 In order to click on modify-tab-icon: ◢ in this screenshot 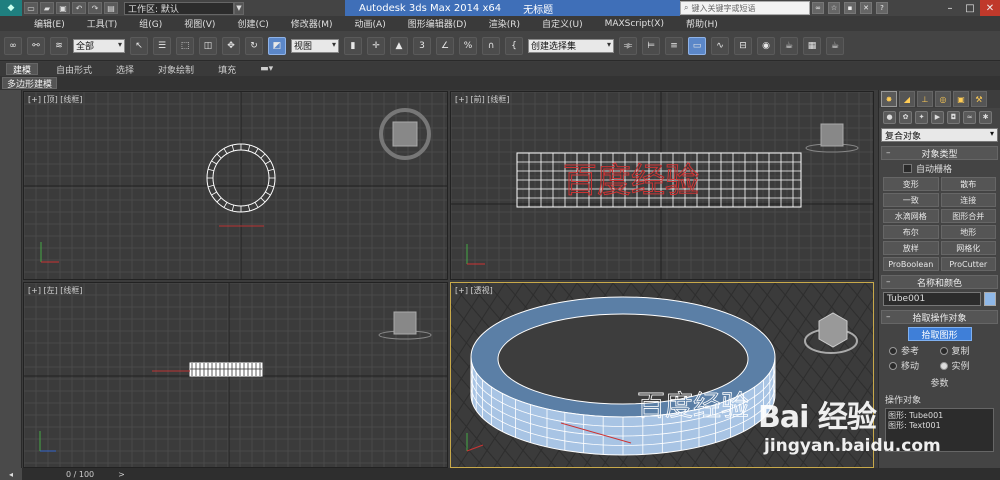, I will do `click(907, 99)`.